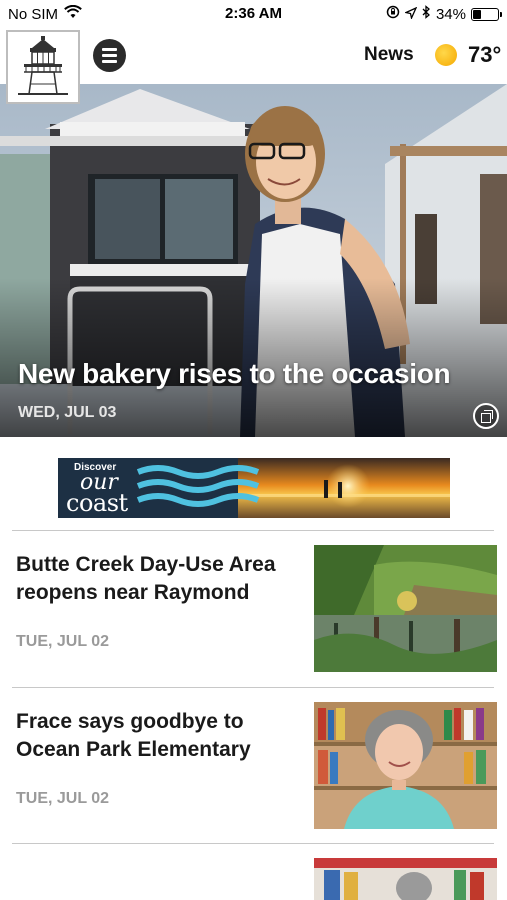  Describe the element at coordinates (109, 55) in the screenshot. I see `hamburger-menu-icon` at that location.